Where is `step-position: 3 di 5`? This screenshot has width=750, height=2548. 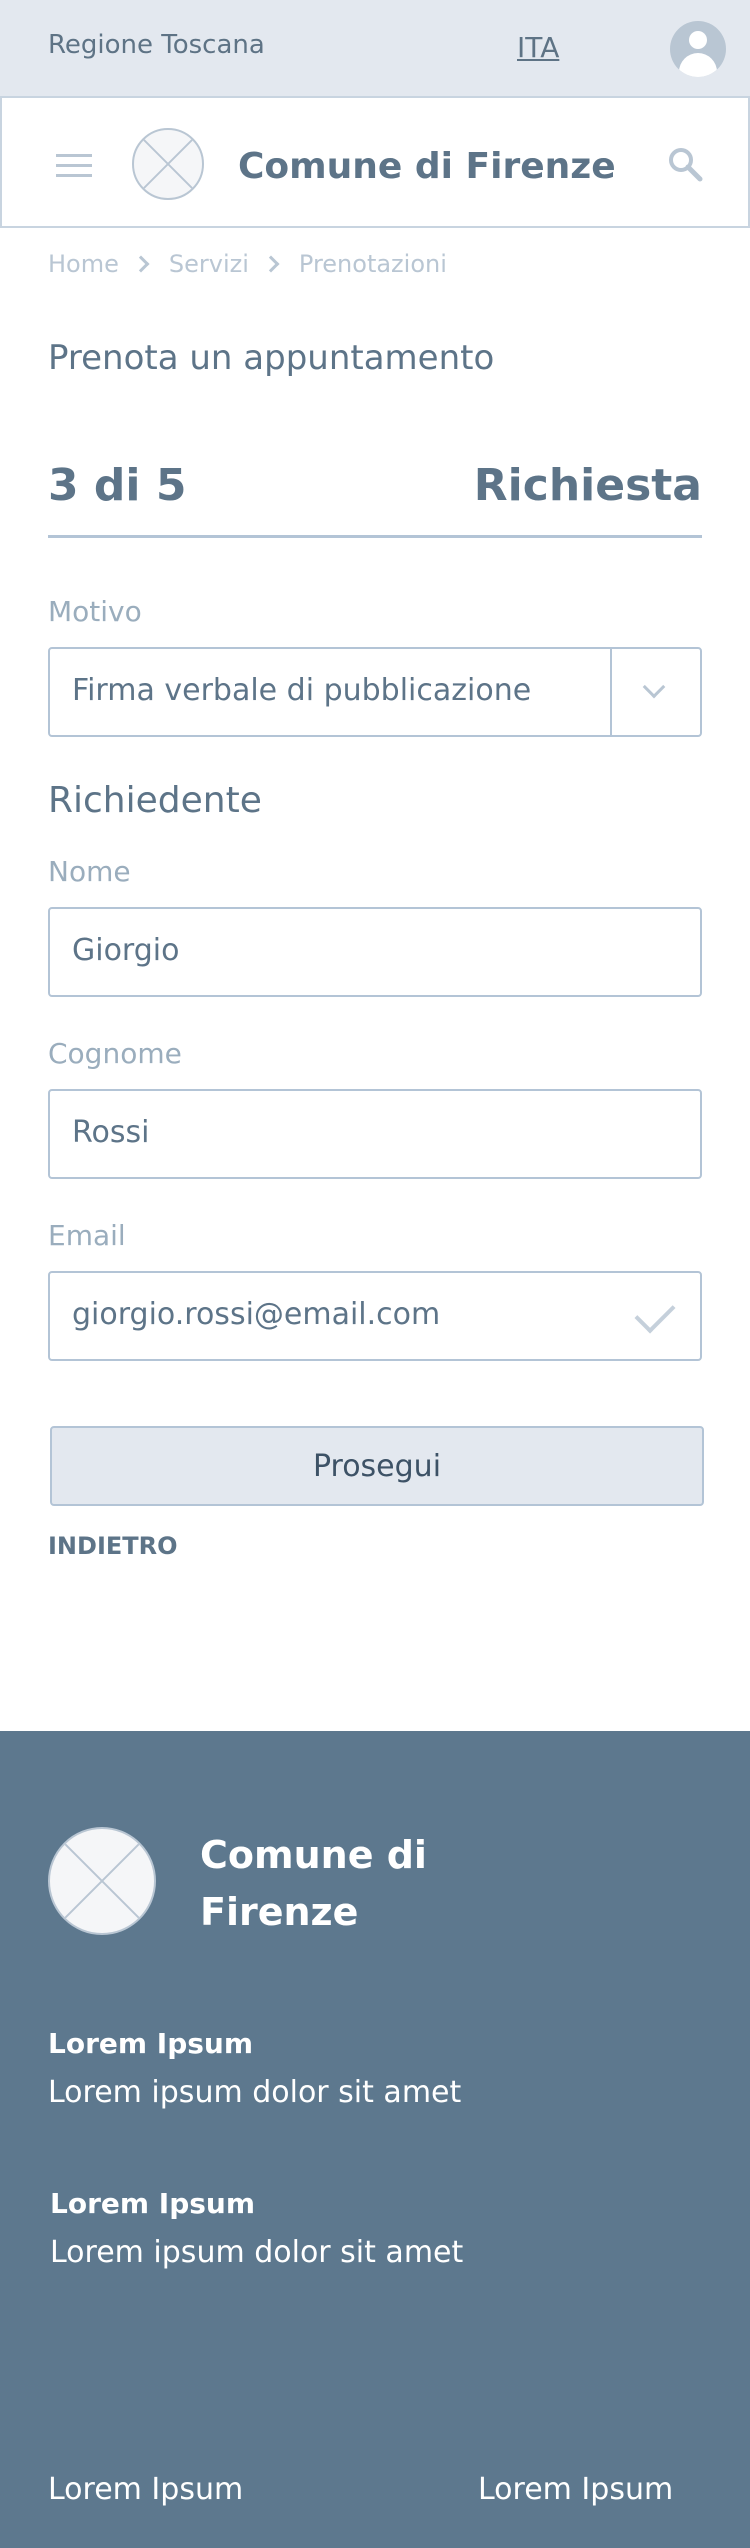
step-position: 3 di 5 is located at coordinates (117, 485).